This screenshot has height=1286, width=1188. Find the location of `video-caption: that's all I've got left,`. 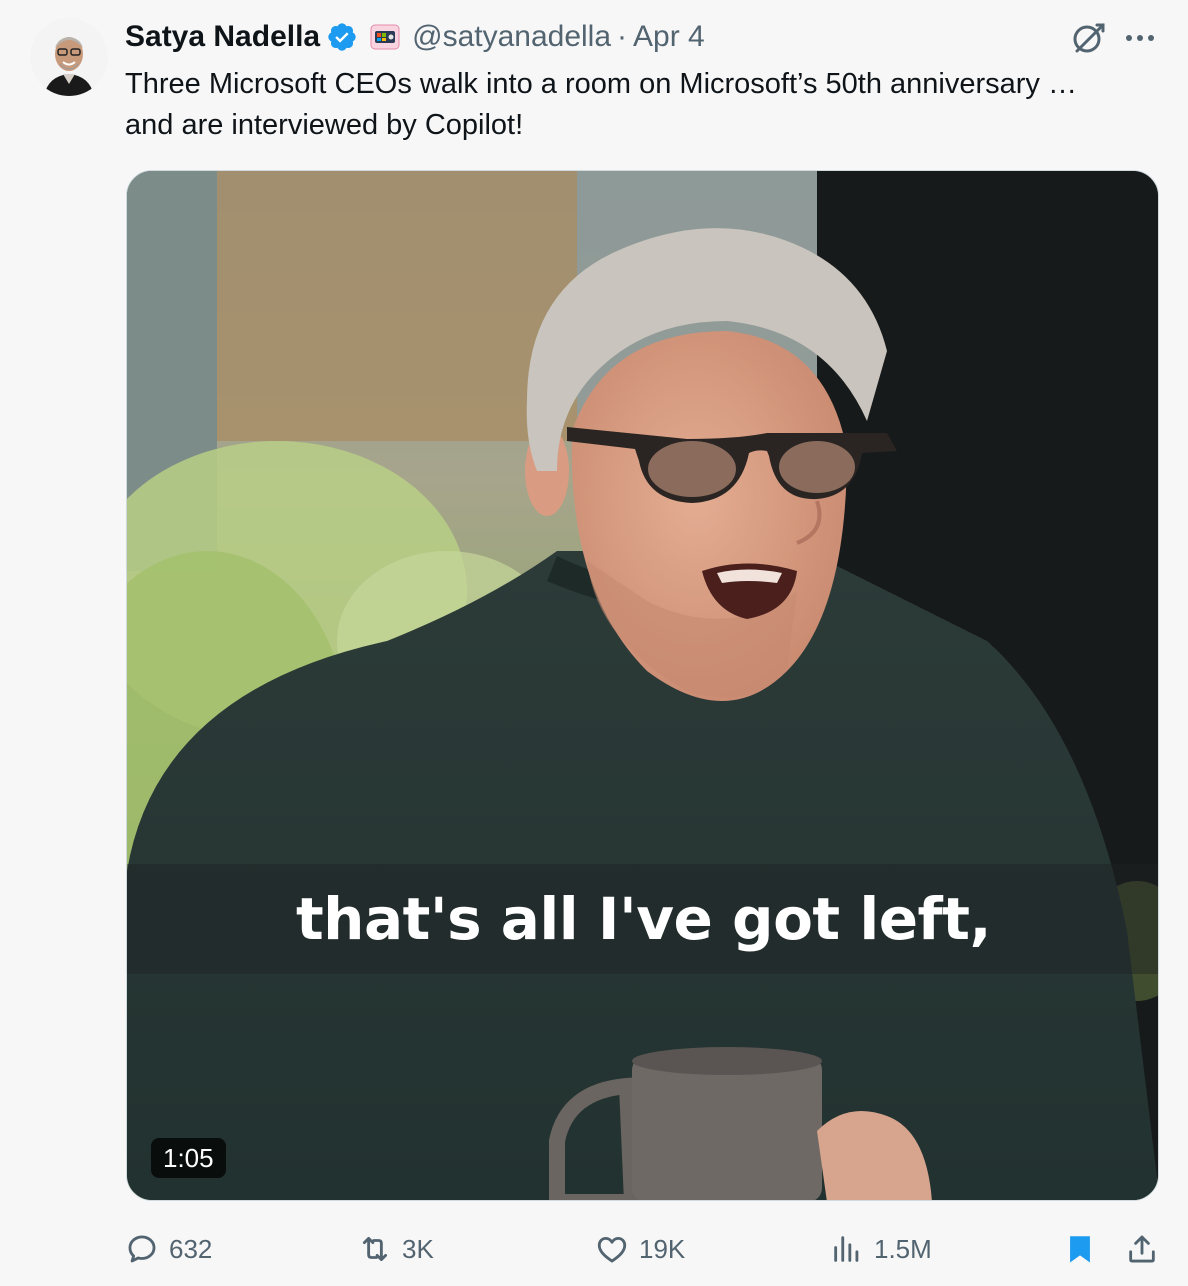

video-caption: that's all I've got left, is located at coordinates (643, 919).